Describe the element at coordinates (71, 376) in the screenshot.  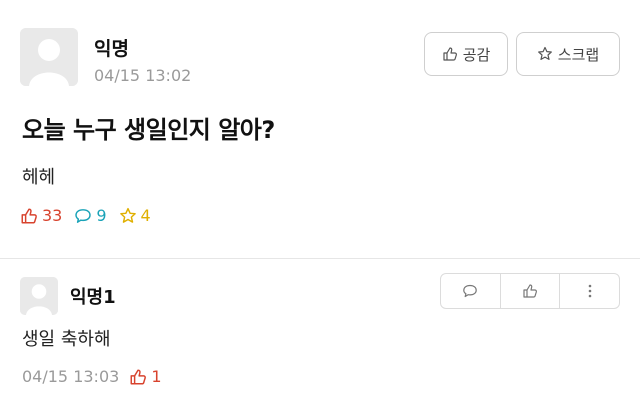
I see `comment-time: 04/15 13:03` at that location.